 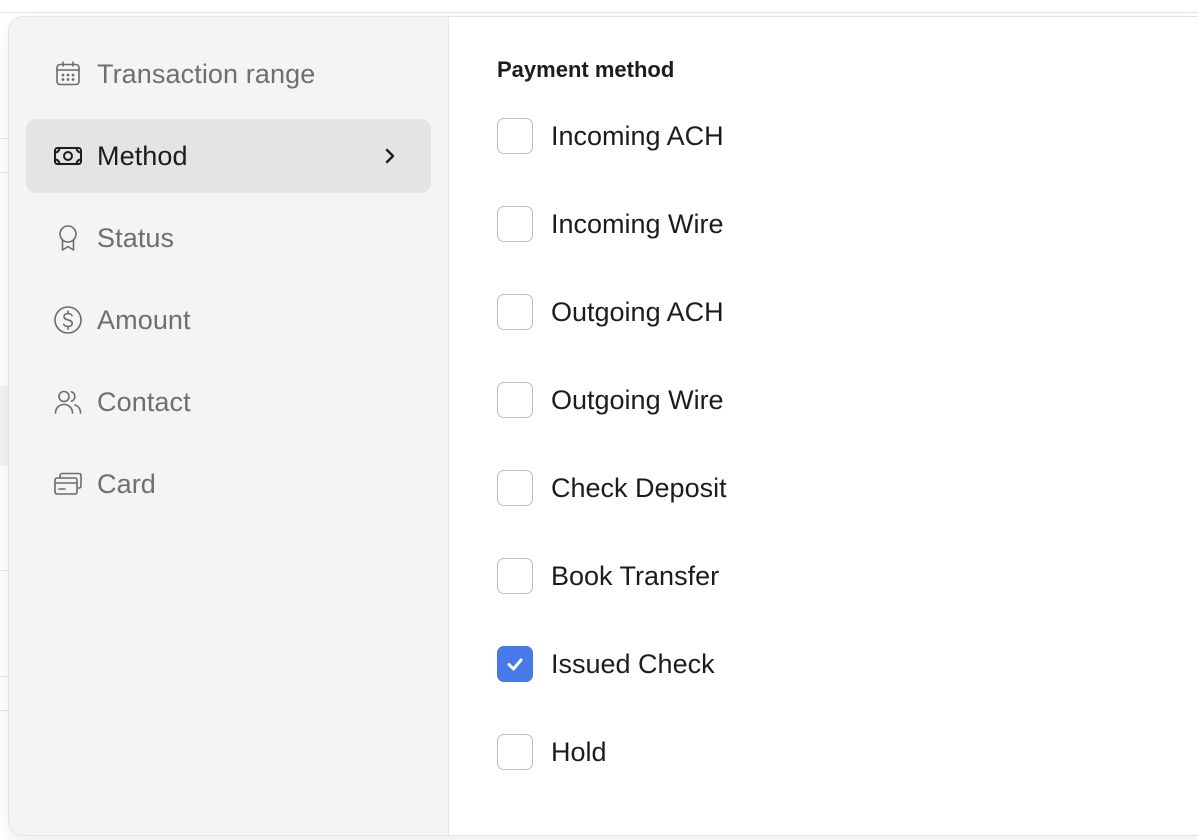 I want to click on option-label: Issued Check, so click(x=633, y=663).